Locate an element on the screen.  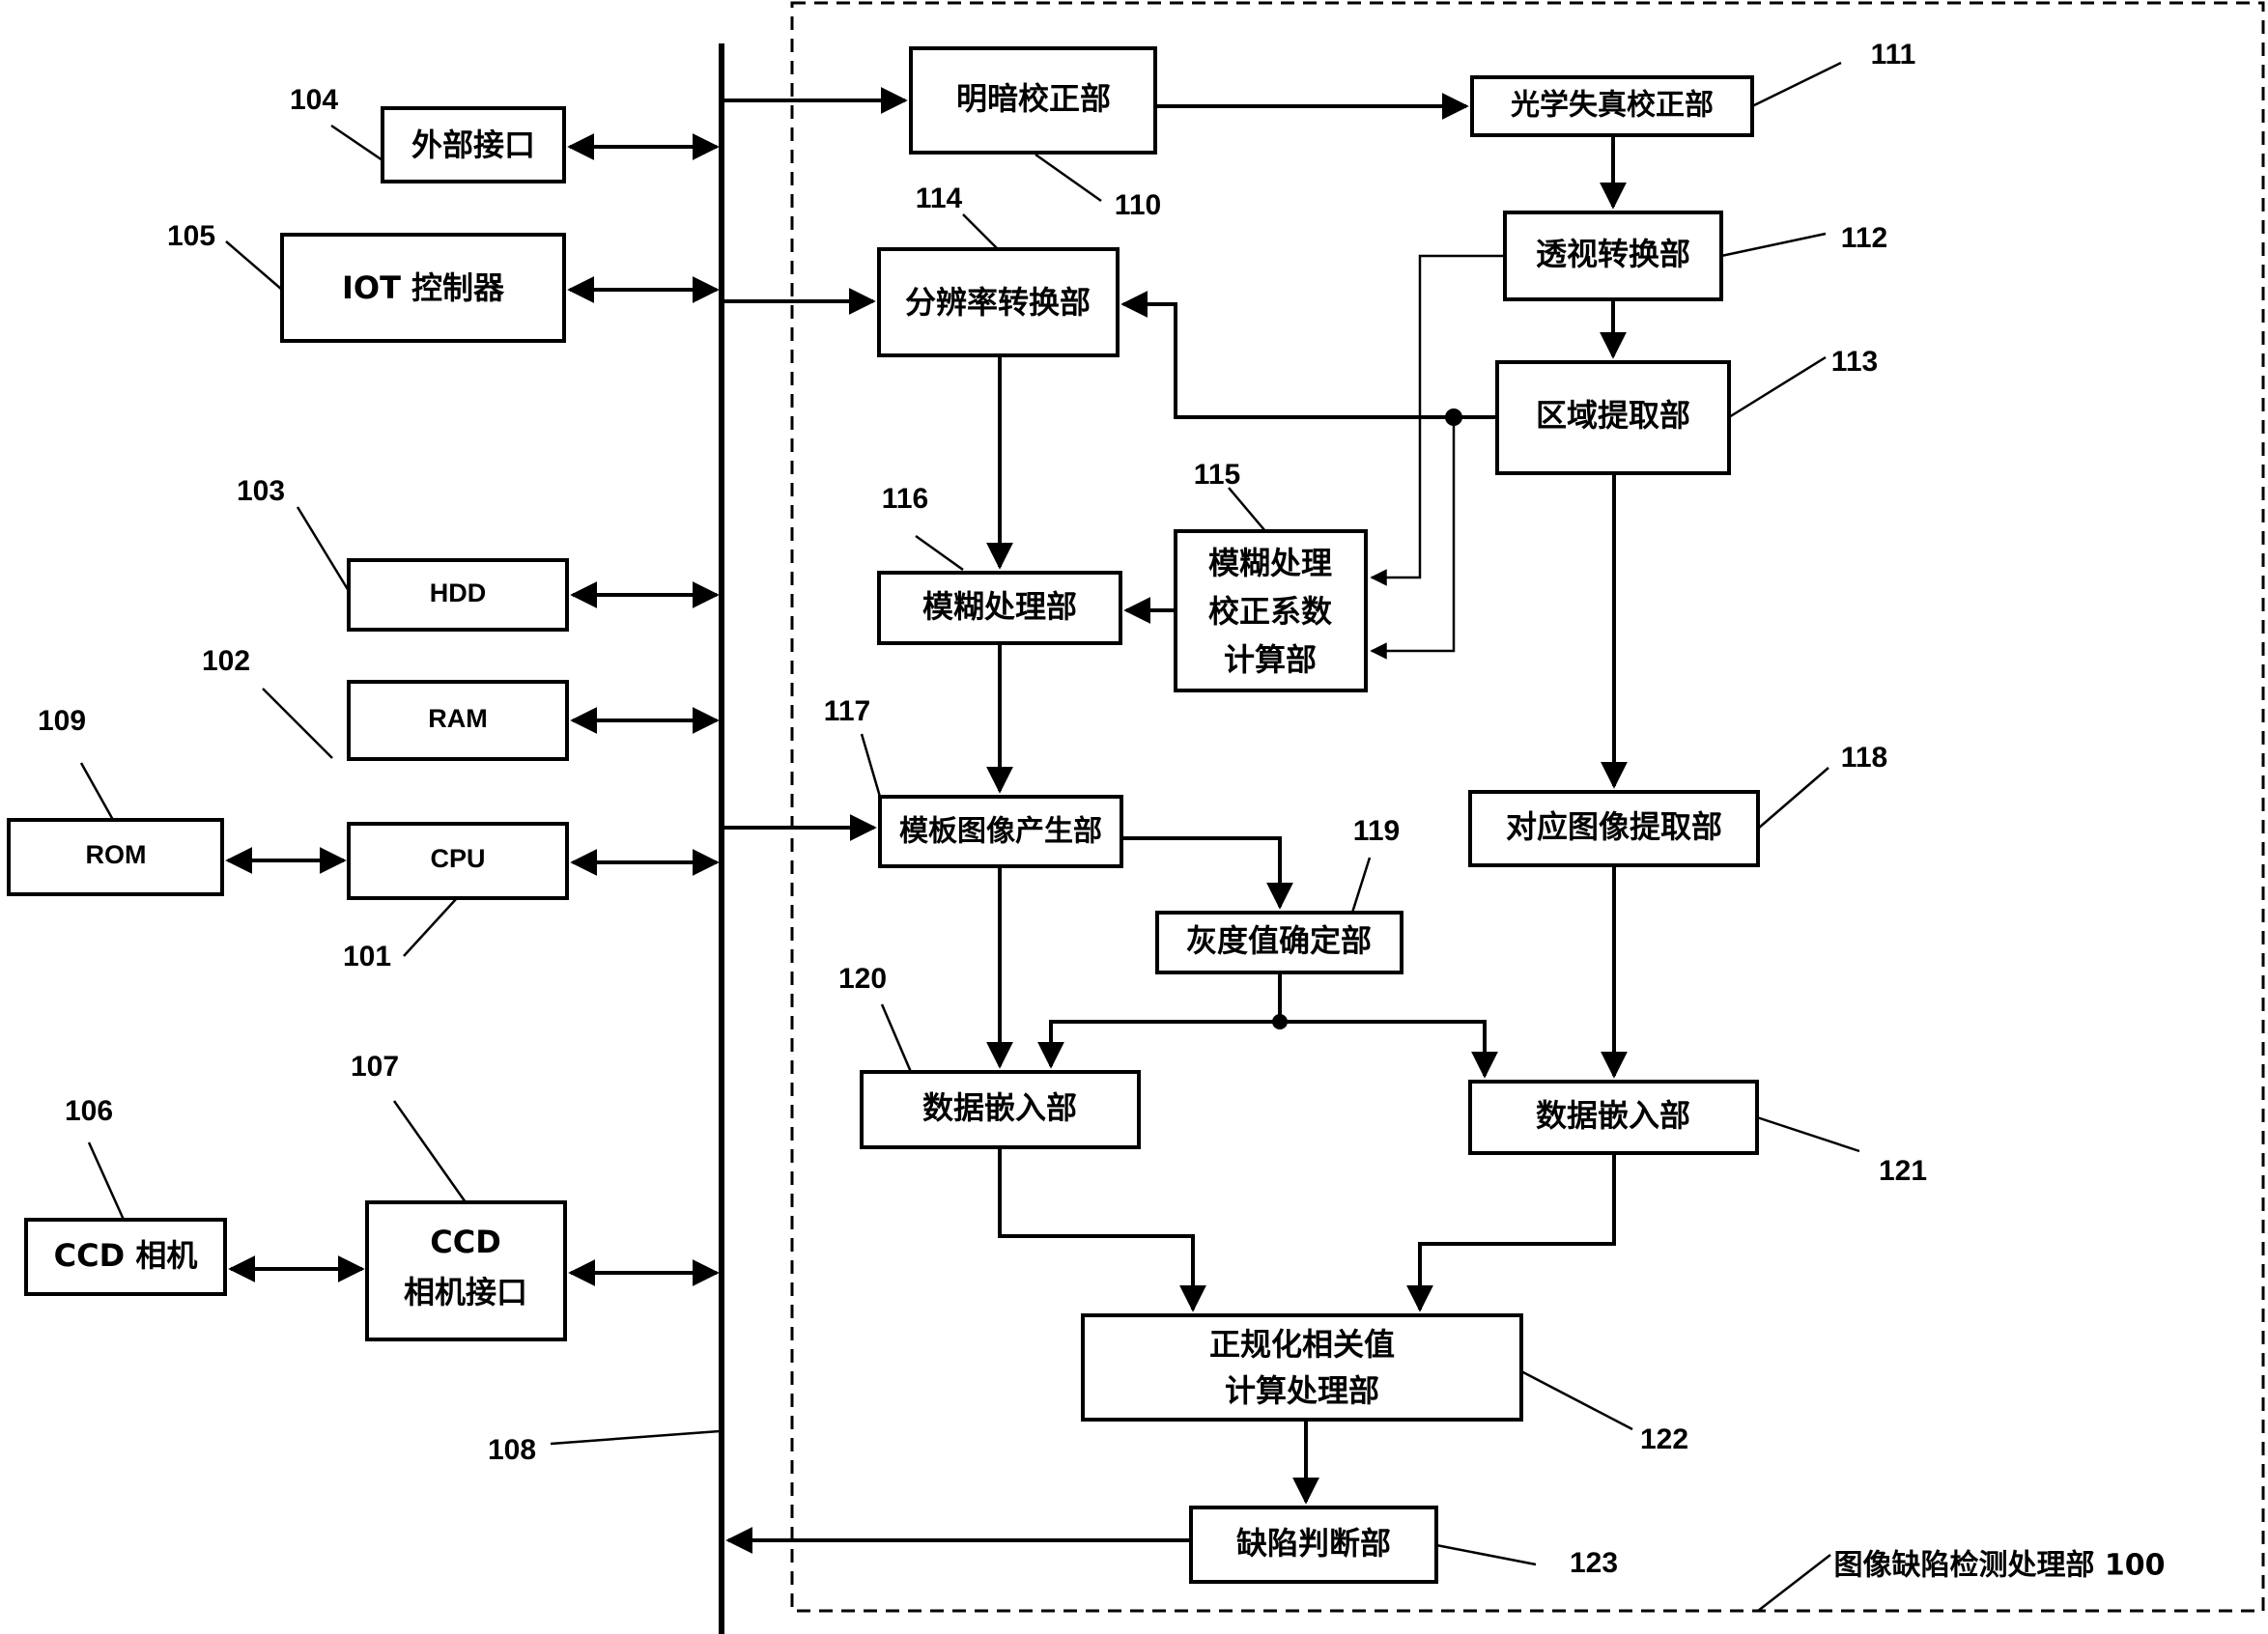
ref-118: 118 is located at coordinates (1864, 758).